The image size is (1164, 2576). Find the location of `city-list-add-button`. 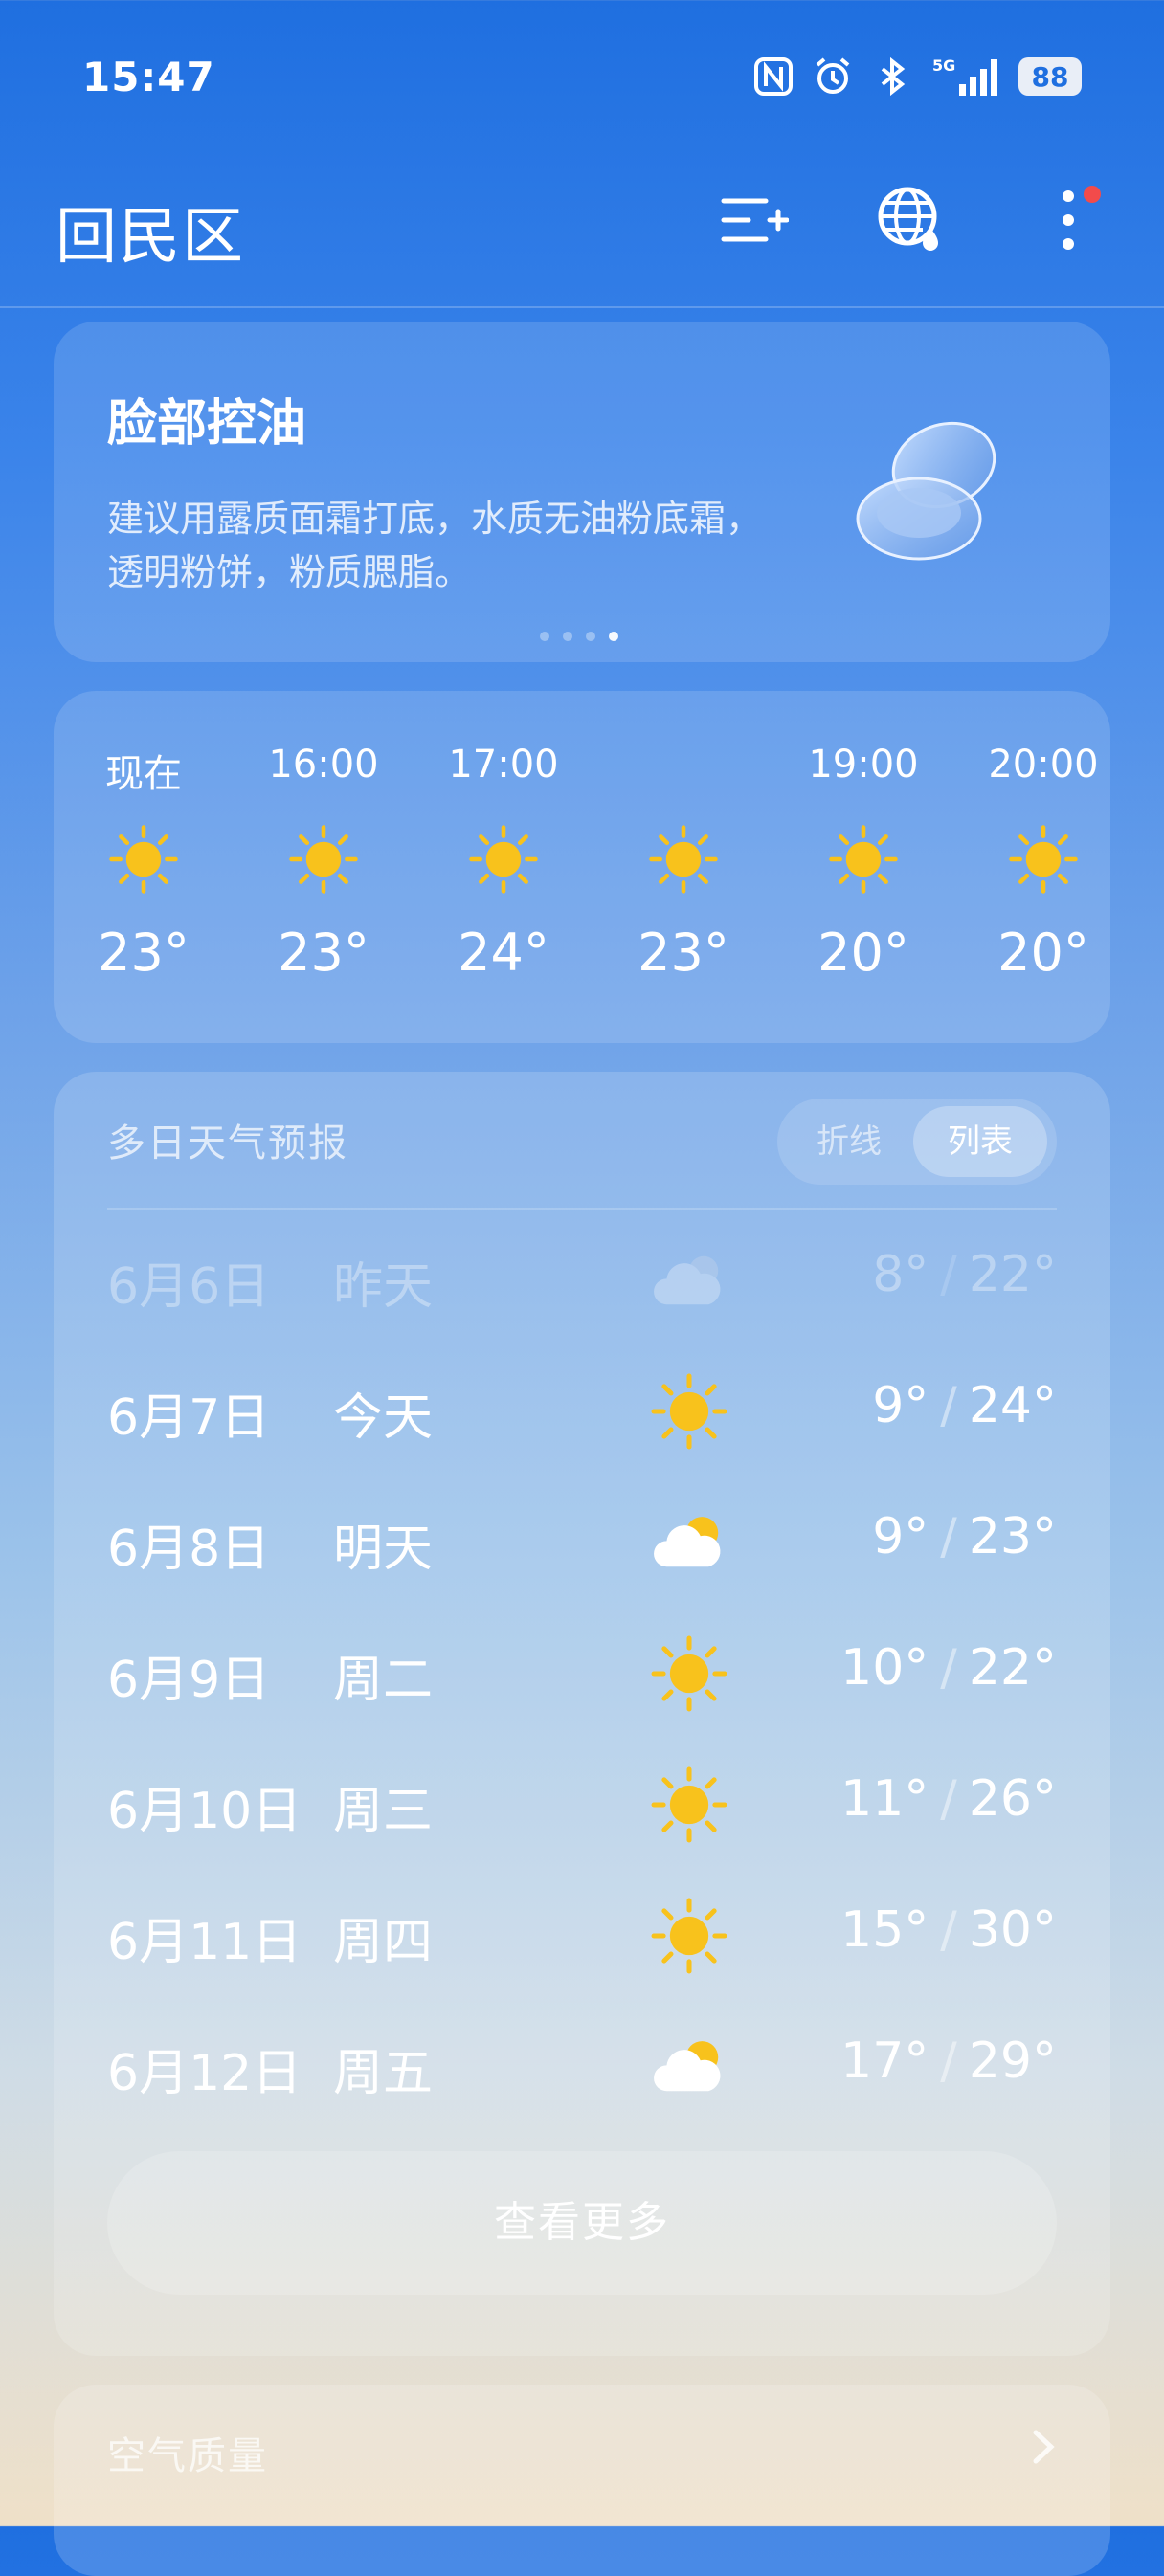

city-list-add-button is located at coordinates (755, 220).